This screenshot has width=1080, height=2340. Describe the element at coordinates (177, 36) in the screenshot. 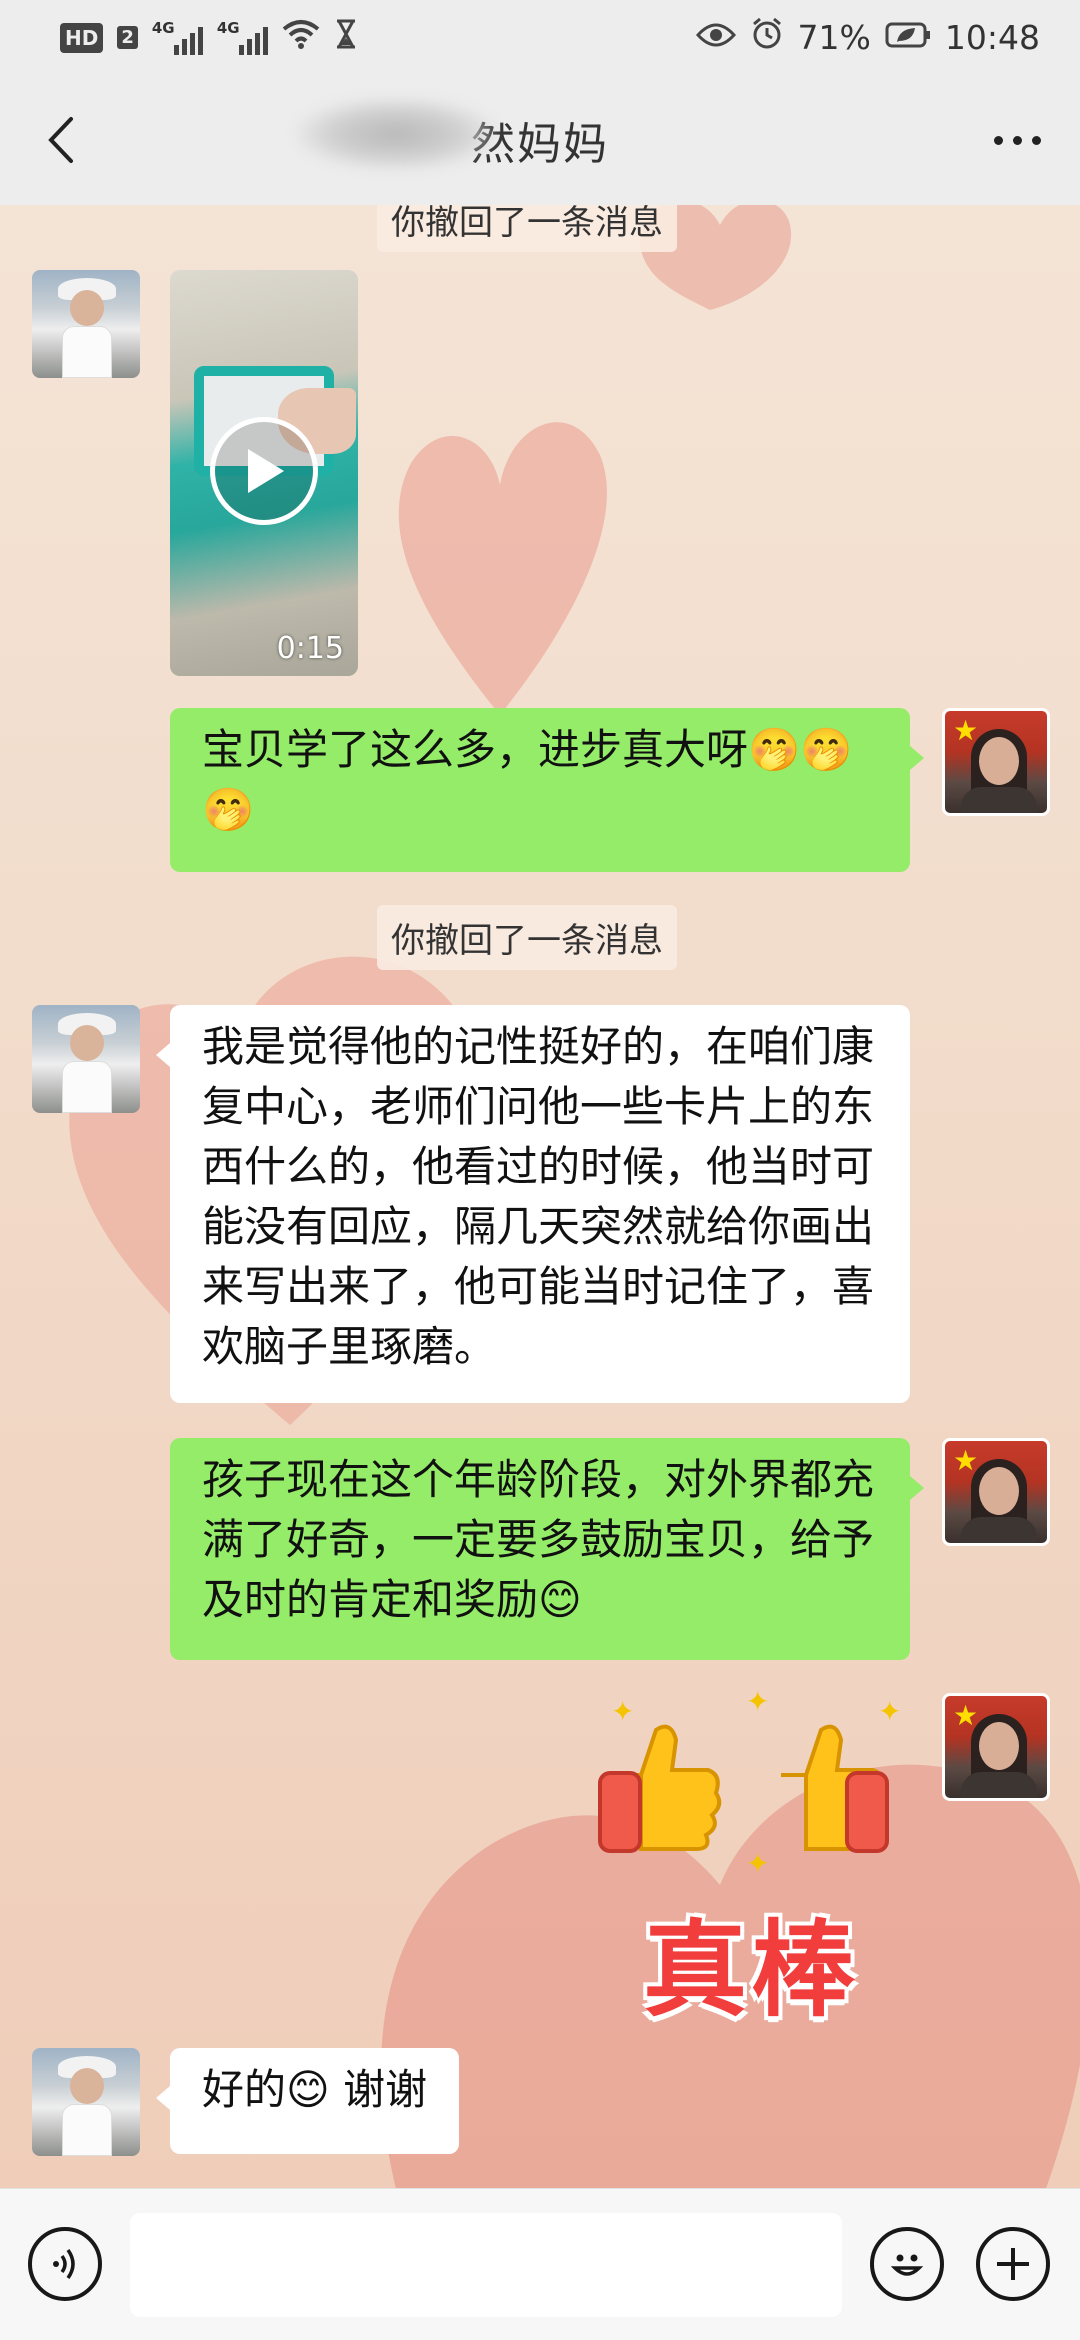

I see `signal-icon-1: 4G` at that location.